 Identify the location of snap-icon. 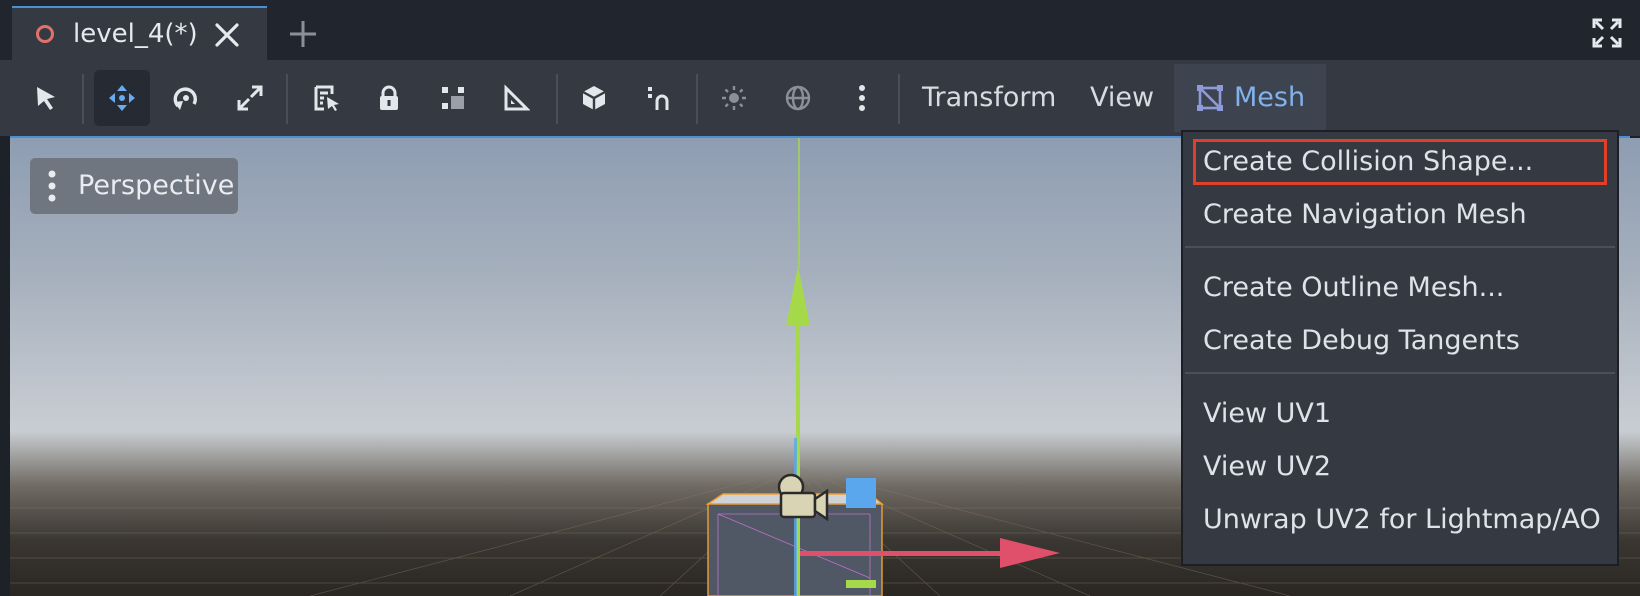
(658, 98).